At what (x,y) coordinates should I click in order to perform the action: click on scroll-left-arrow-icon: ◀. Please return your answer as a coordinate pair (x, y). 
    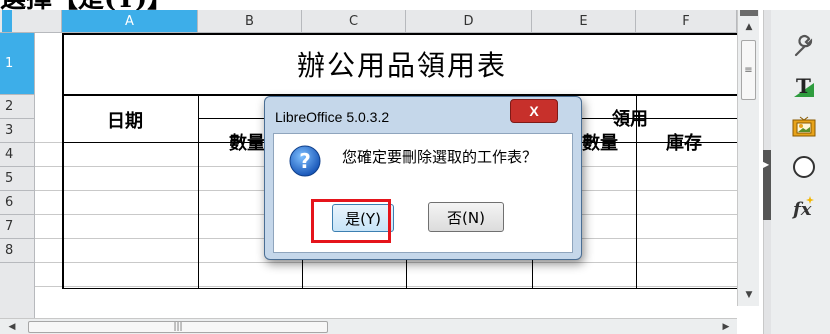
    Looking at the image, I should click on (12, 326).